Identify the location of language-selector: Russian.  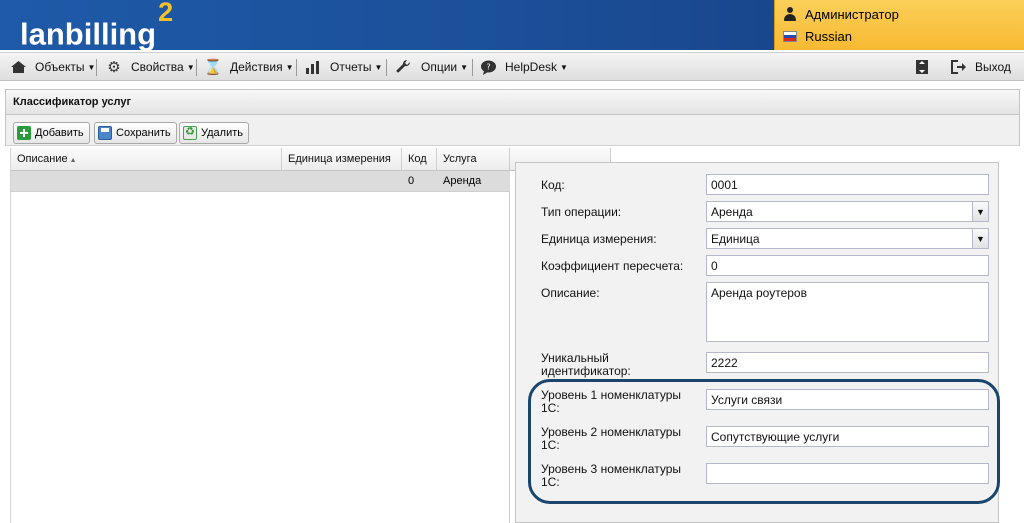
(817, 36).